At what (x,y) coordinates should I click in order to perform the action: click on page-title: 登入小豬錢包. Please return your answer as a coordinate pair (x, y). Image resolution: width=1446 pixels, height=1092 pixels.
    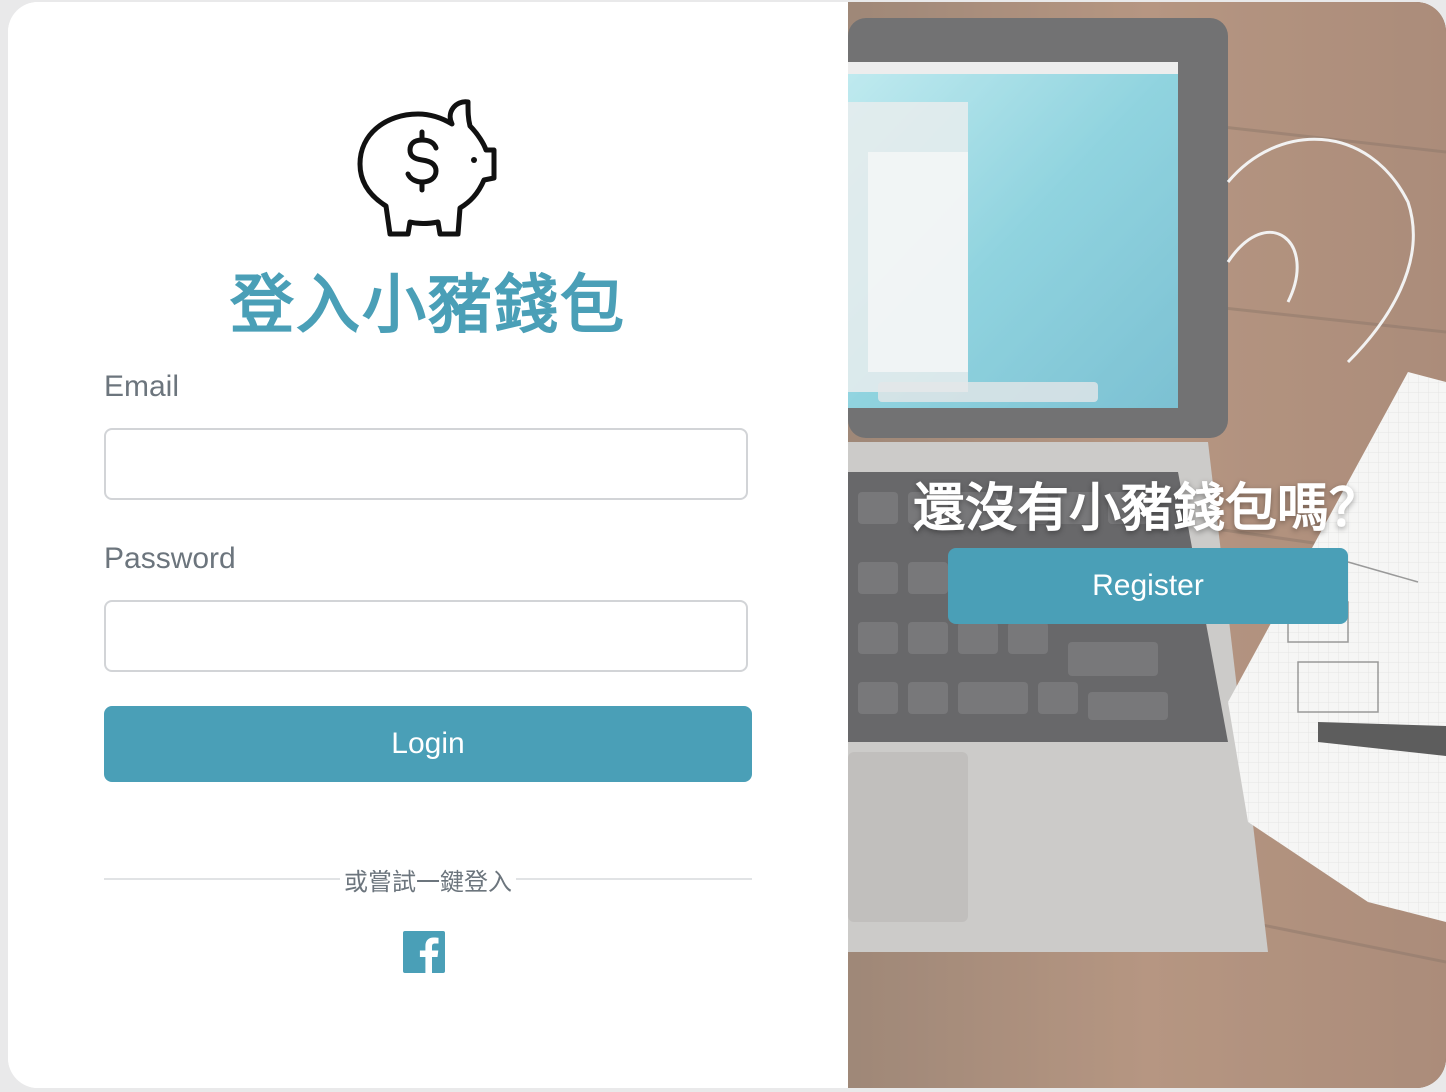
    Looking at the image, I should click on (428, 306).